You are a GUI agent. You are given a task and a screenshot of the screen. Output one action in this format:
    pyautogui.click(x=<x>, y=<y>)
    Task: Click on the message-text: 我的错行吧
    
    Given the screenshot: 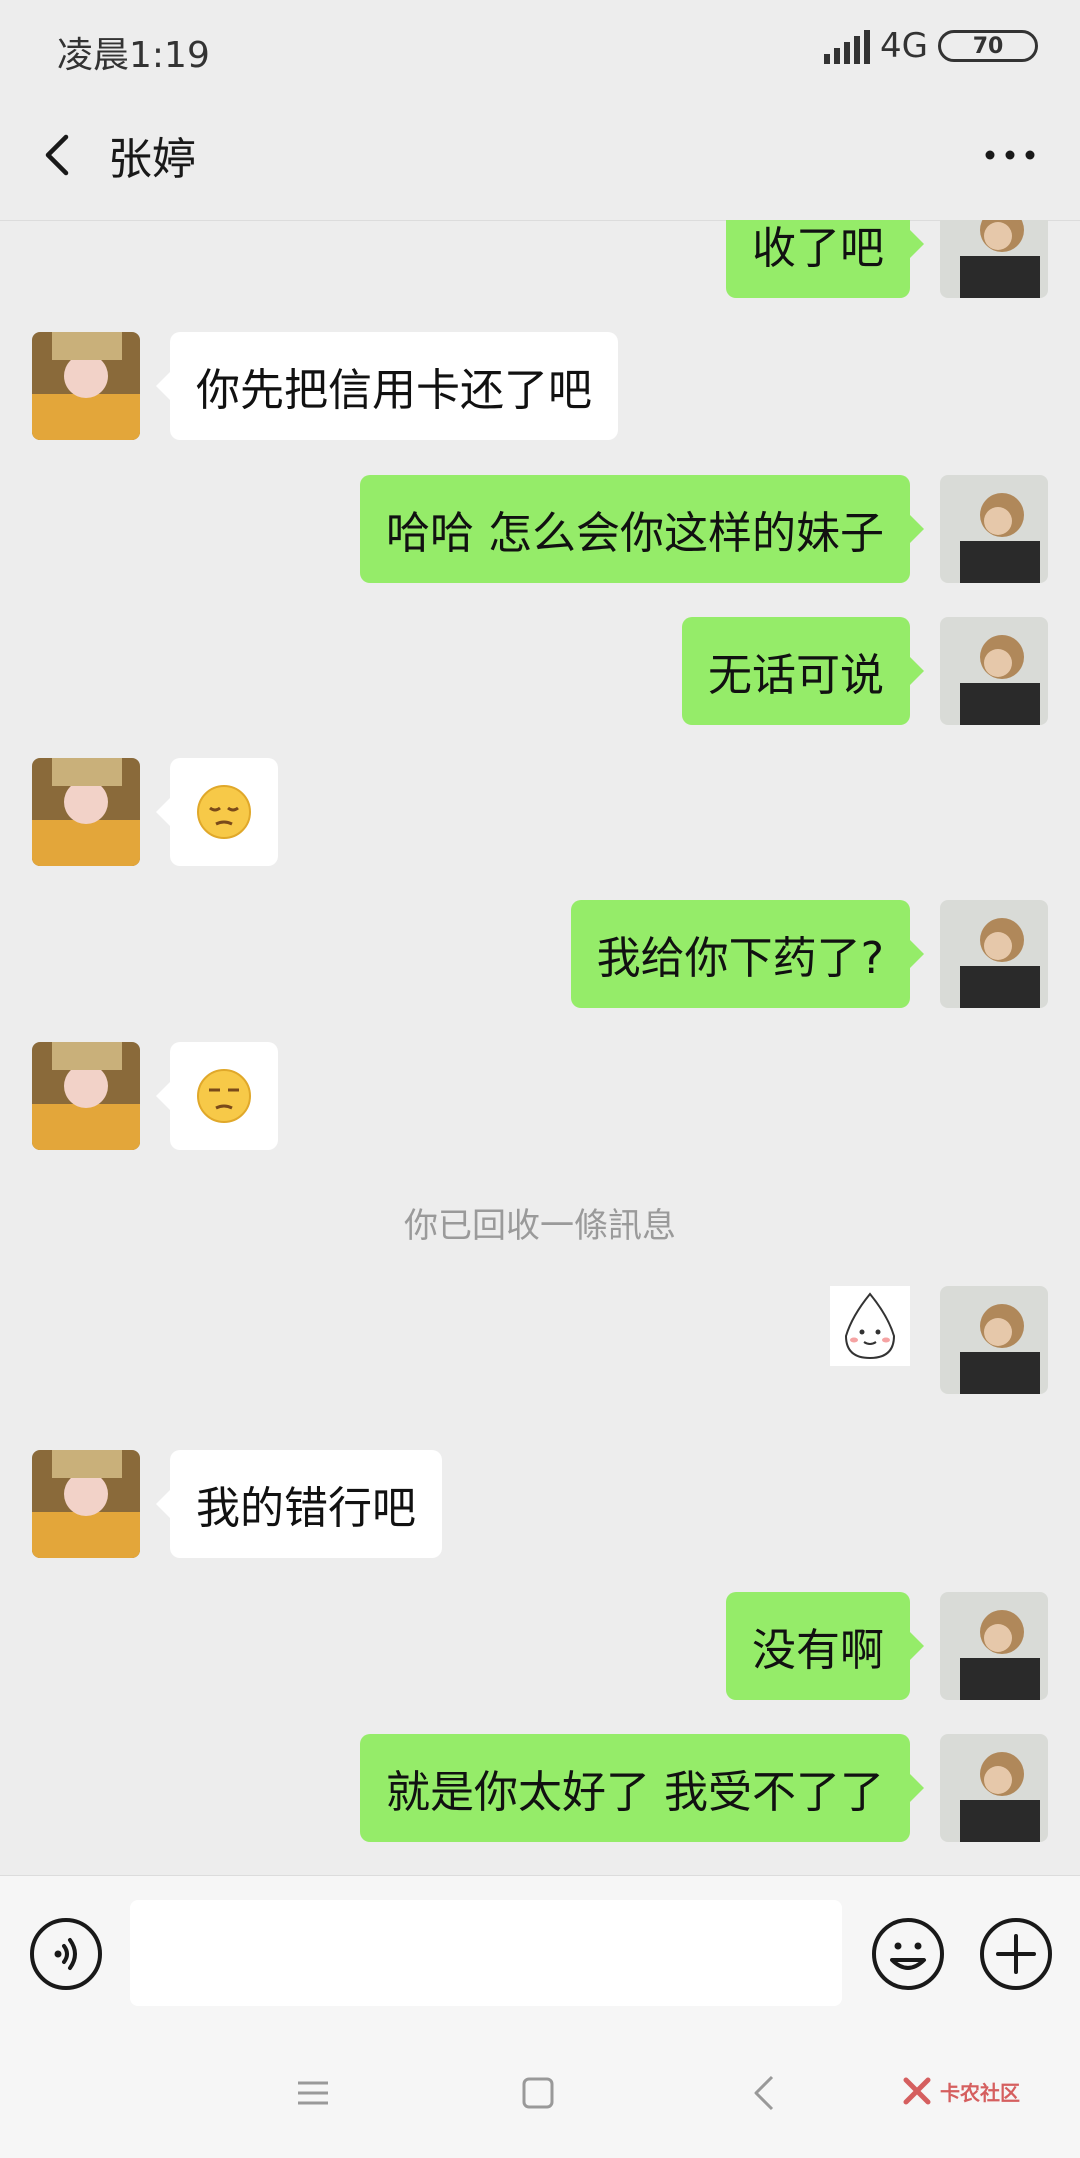 What is the action you would take?
    pyautogui.click(x=306, y=1508)
    